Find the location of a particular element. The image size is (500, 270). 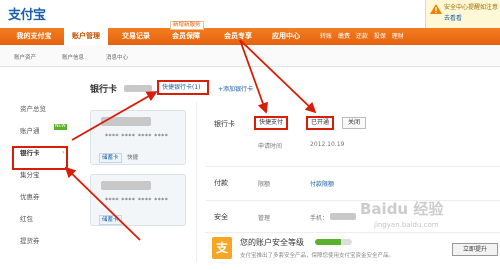

alert-text: 安全中心提醒如注意 is located at coordinates (471, 7).